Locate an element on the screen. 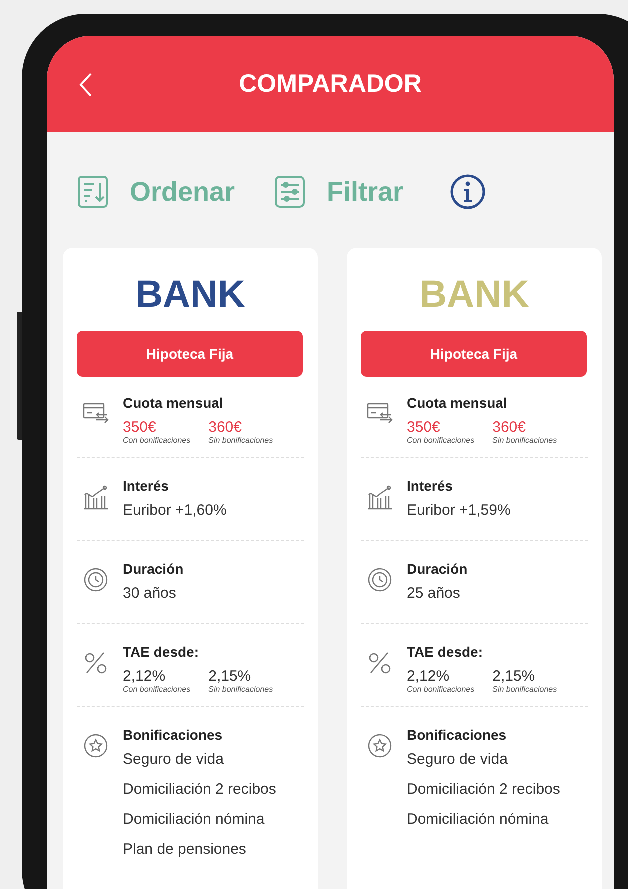 The width and height of the screenshot is (628, 889). value-text: Euribor +1,59% is located at coordinates (459, 511).